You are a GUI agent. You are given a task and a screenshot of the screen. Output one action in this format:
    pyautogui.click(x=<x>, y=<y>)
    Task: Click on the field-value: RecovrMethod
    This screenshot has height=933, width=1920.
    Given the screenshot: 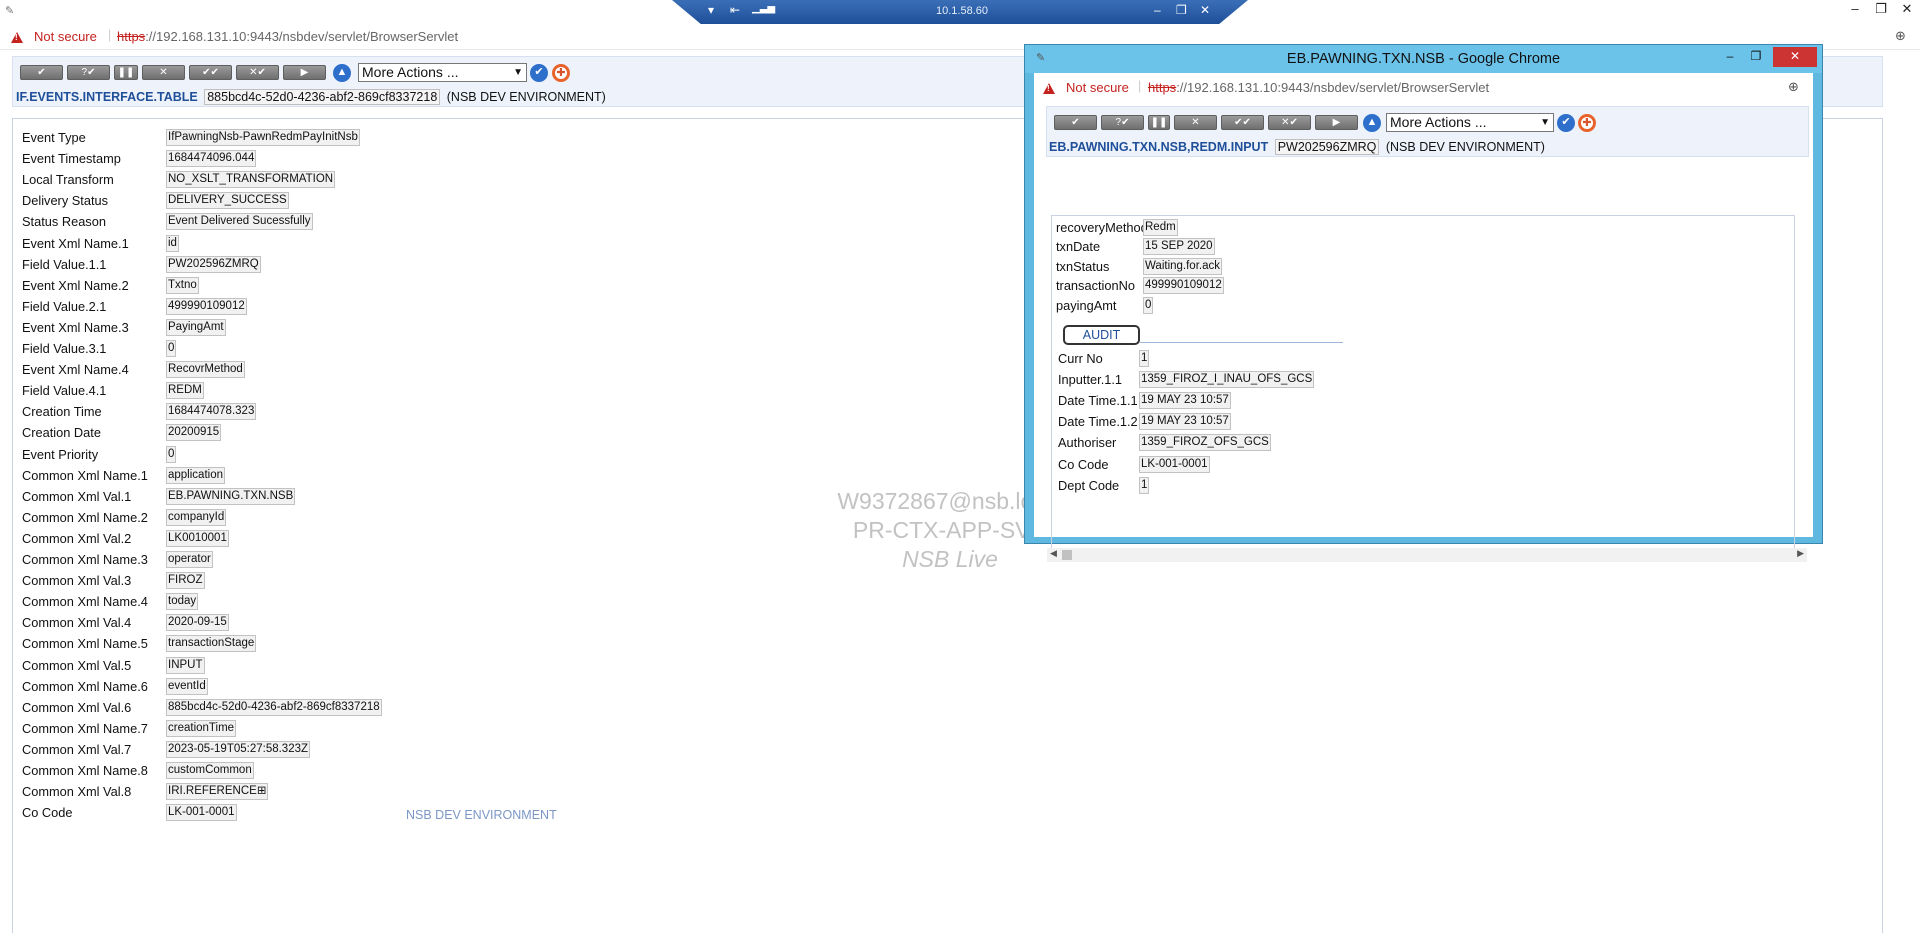 What is the action you would take?
    pyautogui.click(x=205, y=370)
    